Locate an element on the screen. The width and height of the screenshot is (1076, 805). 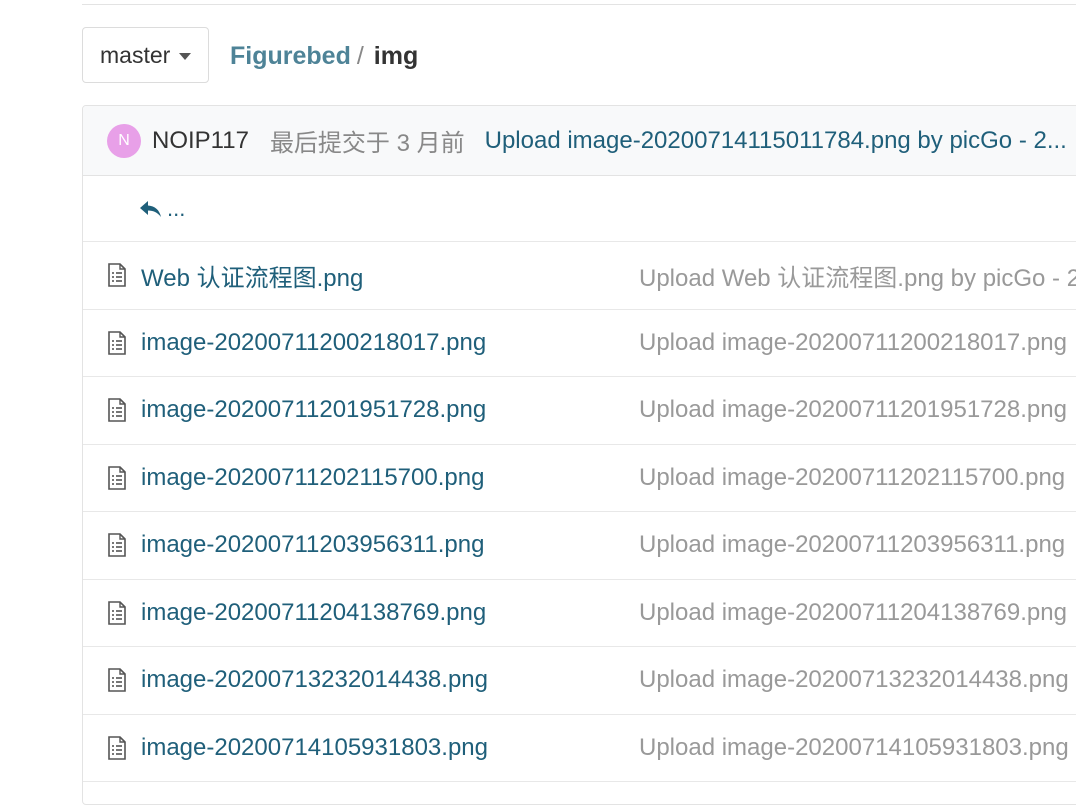
breadcrumb: Figurebed / img is located at coordinates (324, 56).